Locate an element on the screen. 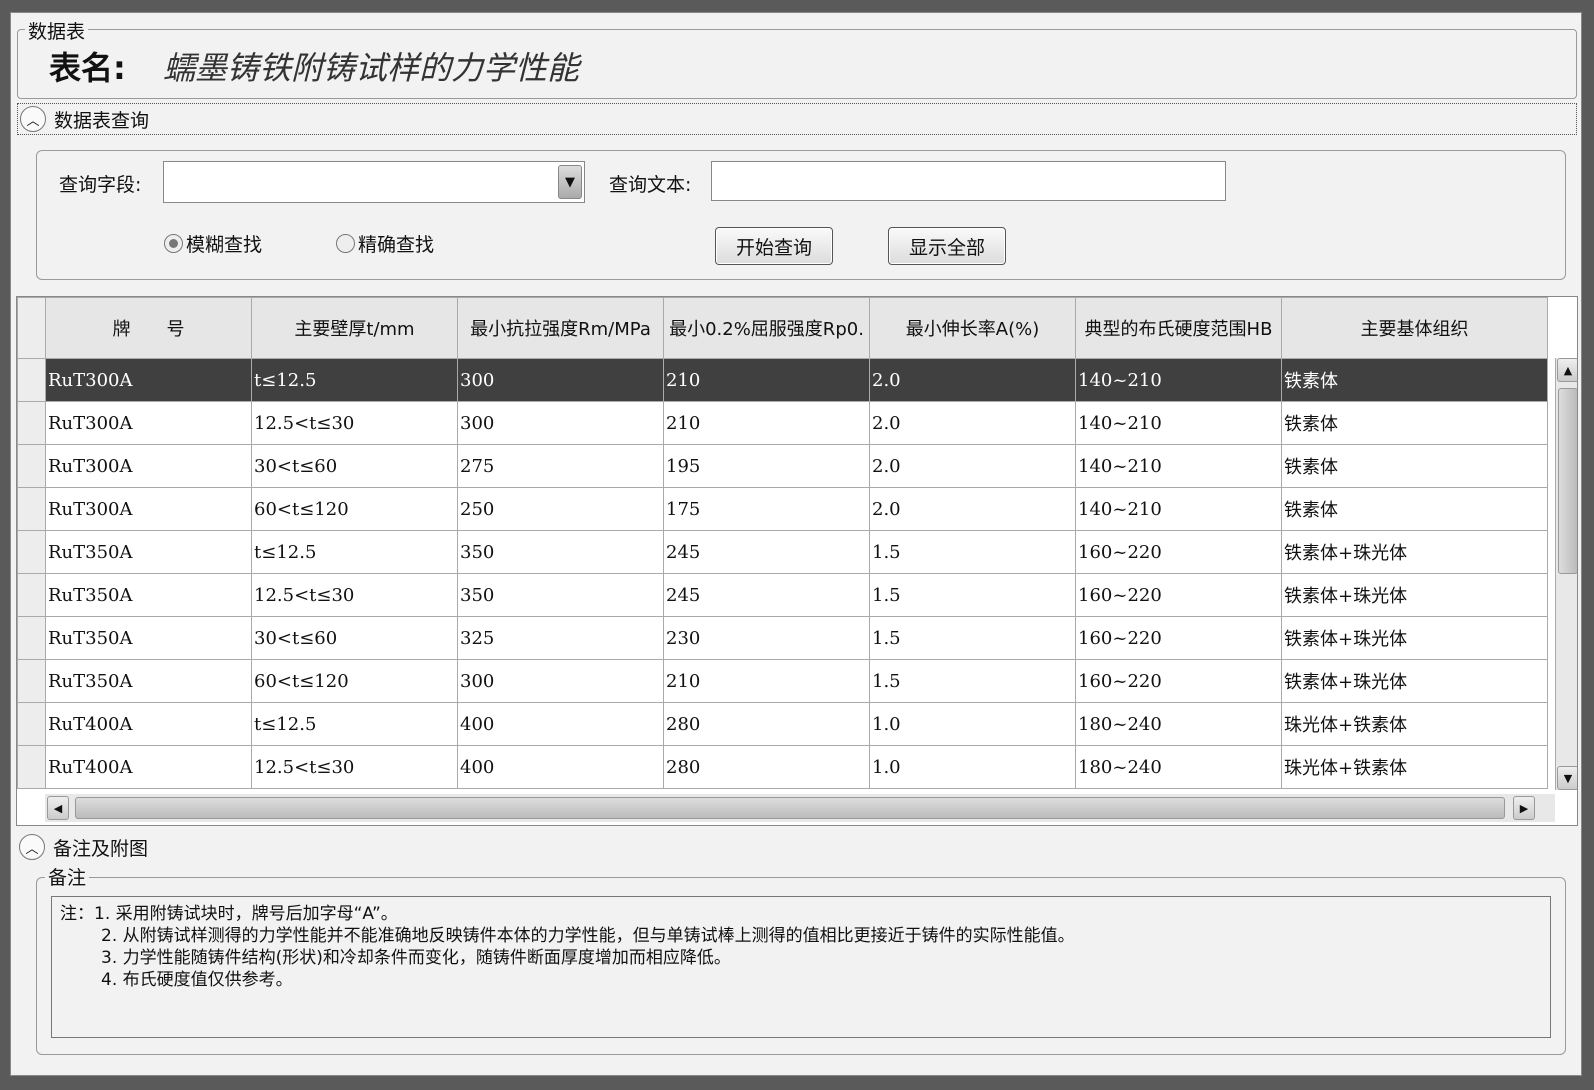  table-cell: 275 is located at coordinates (560, 466).